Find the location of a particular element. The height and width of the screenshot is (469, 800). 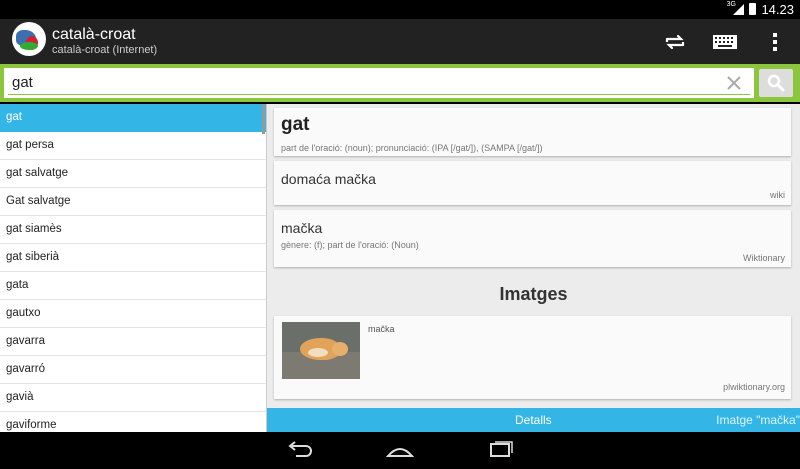

home-icon is located at coordinates (400, 450).